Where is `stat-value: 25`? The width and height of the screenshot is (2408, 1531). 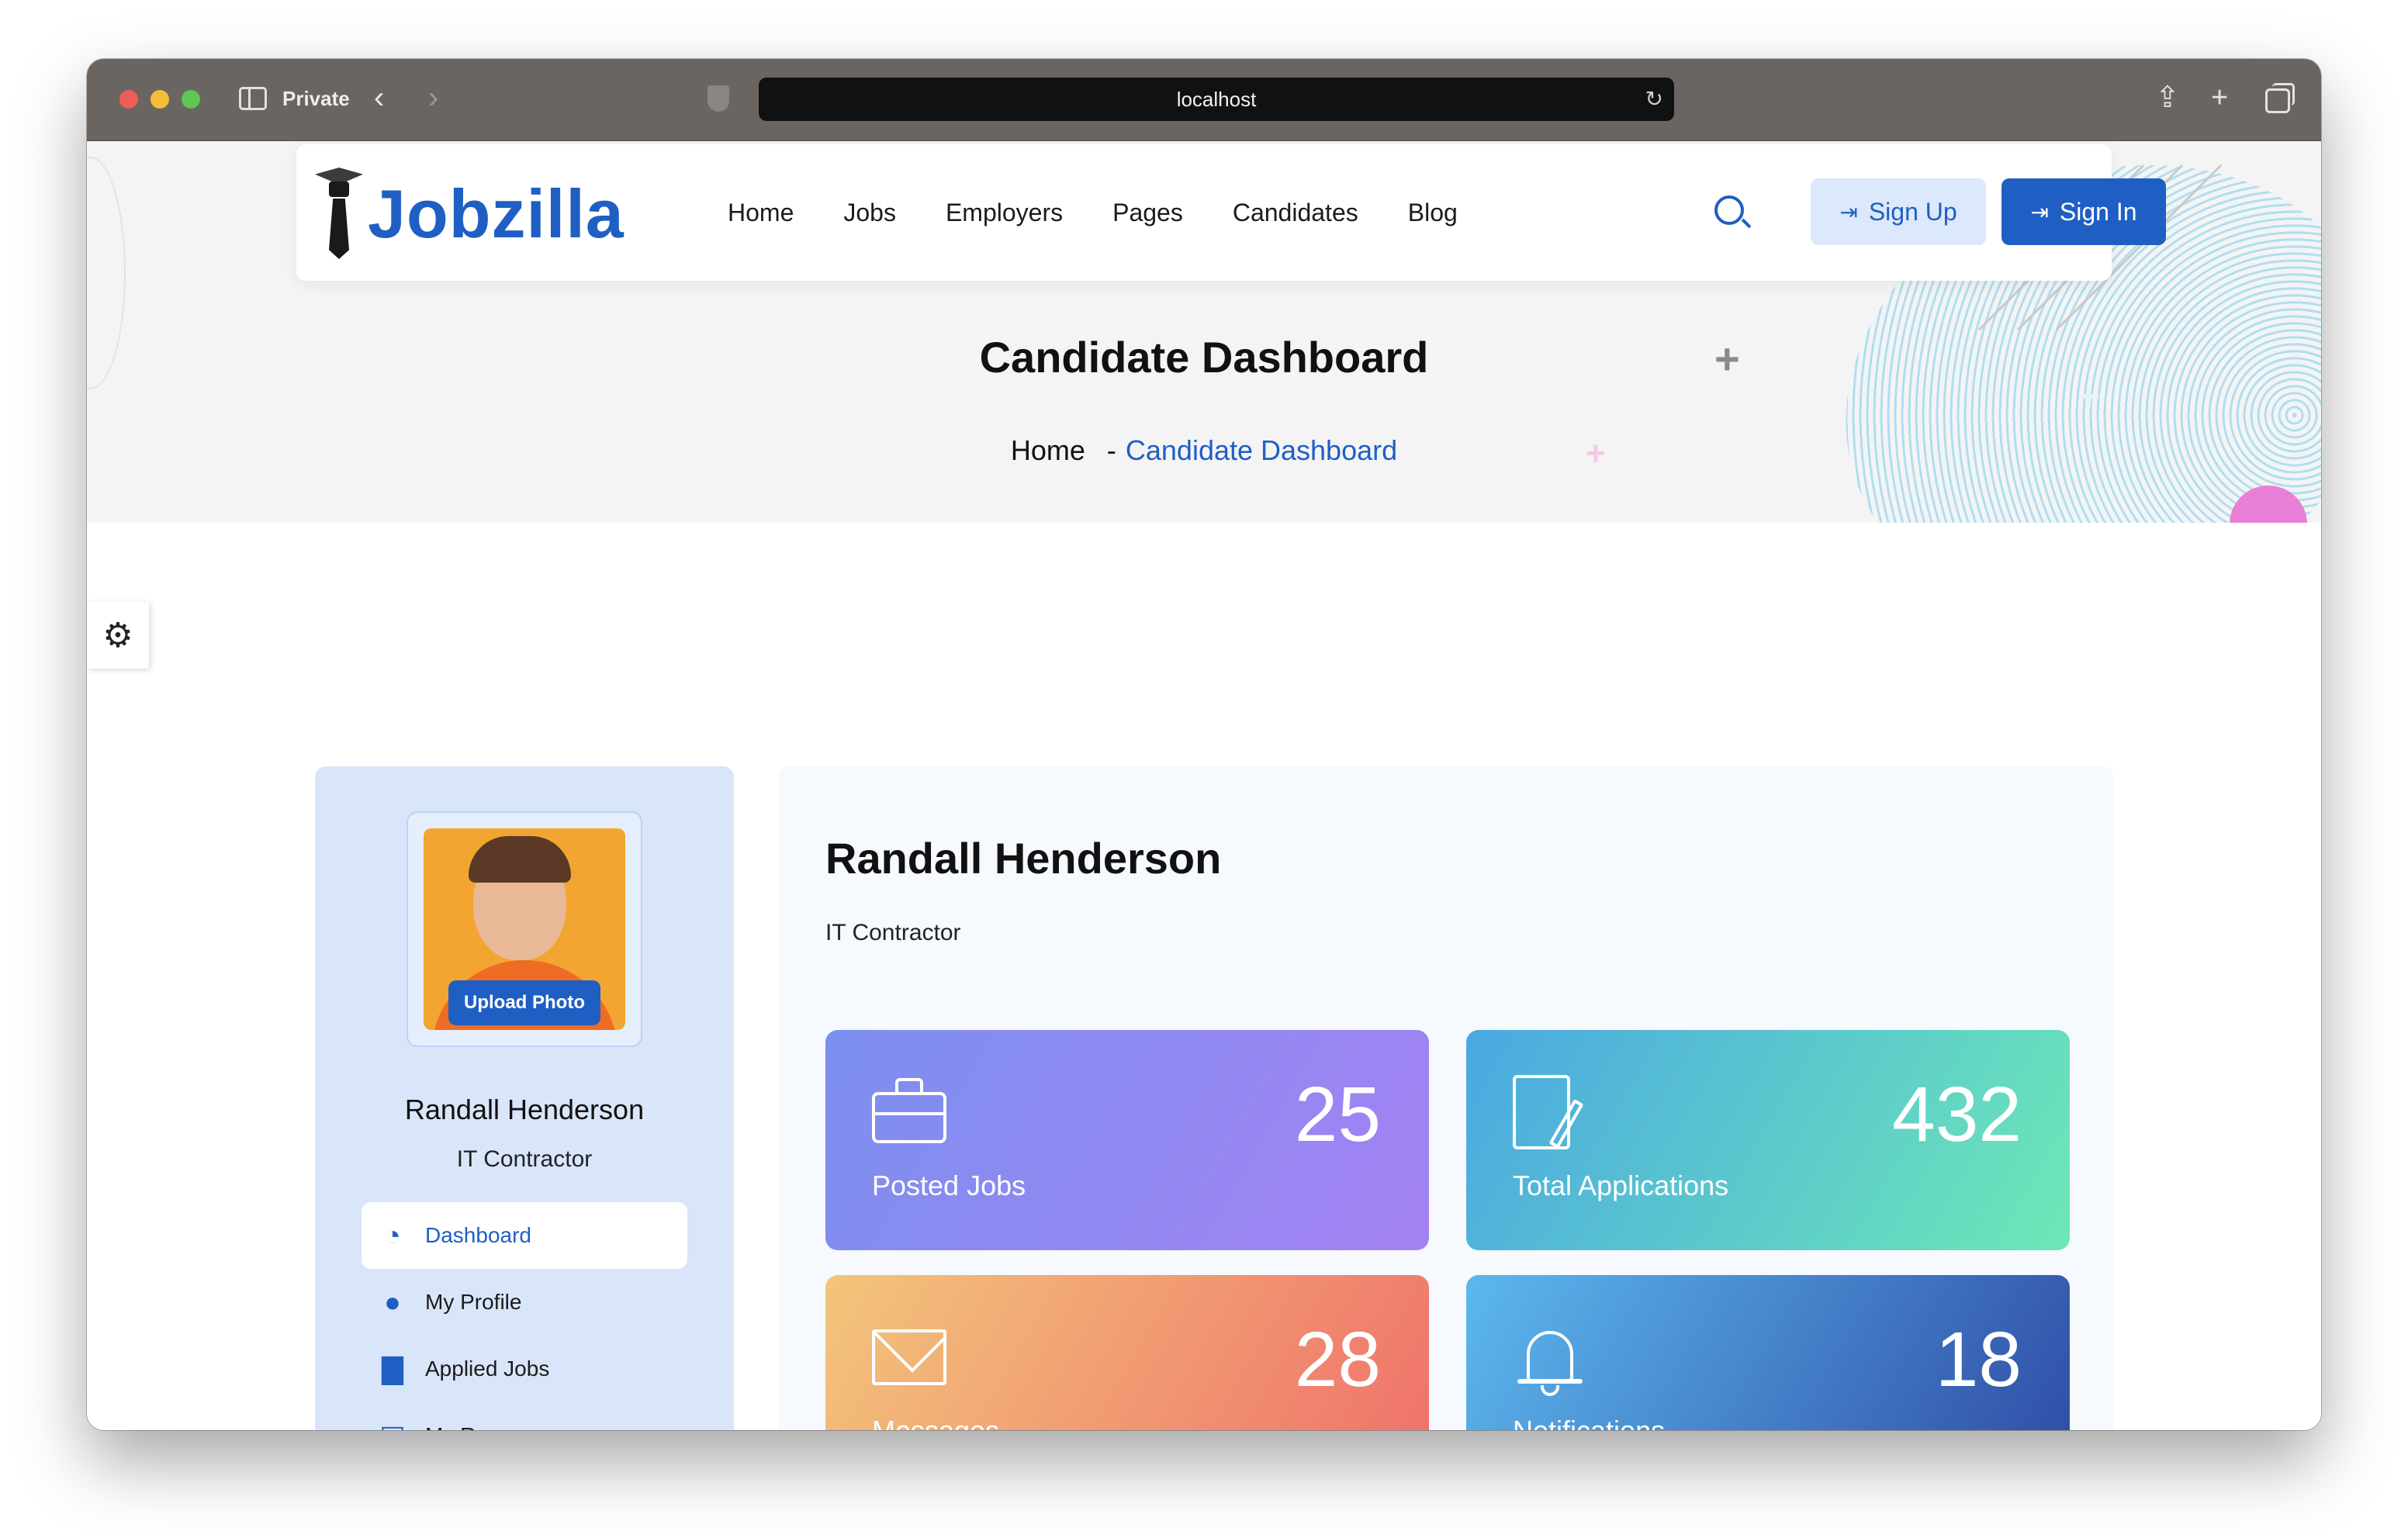 stat-value: 25 is located at coordinates (1337, 1114).